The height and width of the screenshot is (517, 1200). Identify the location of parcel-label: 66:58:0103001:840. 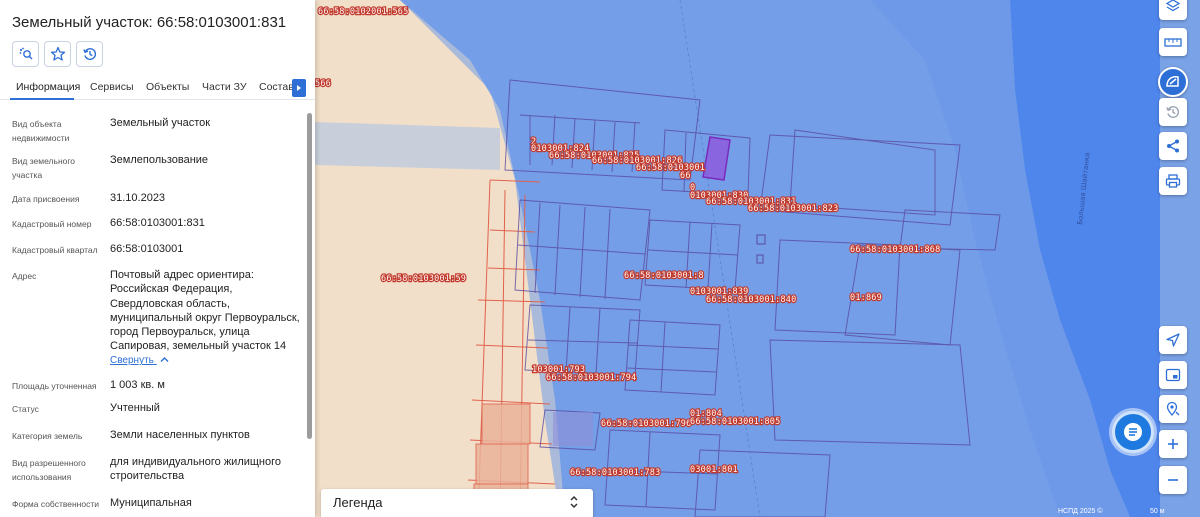
(751, 300).